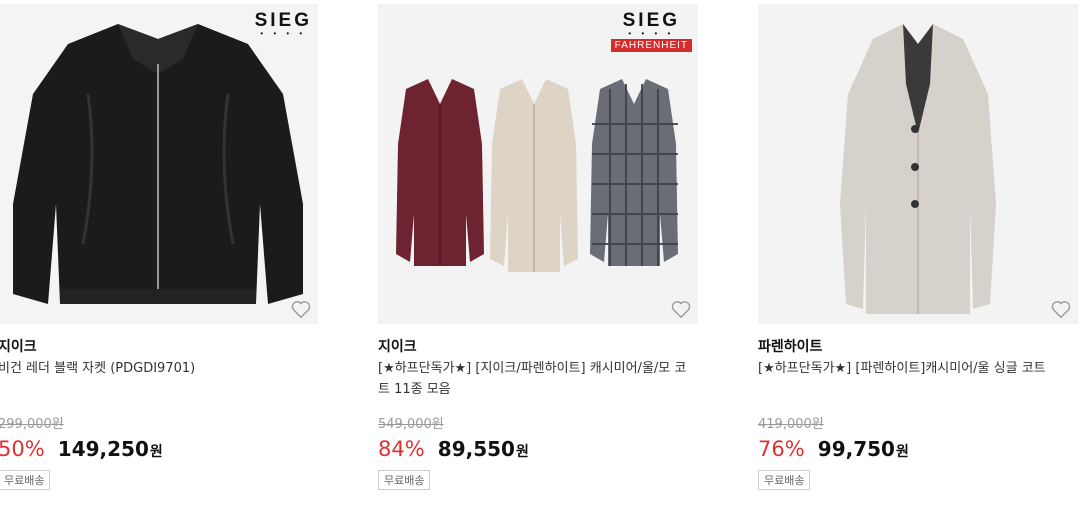  What do you see at coordinates (411, 424) in the screenshot?
I see `original-price: 549,000원` at bounding box center [411, 424].